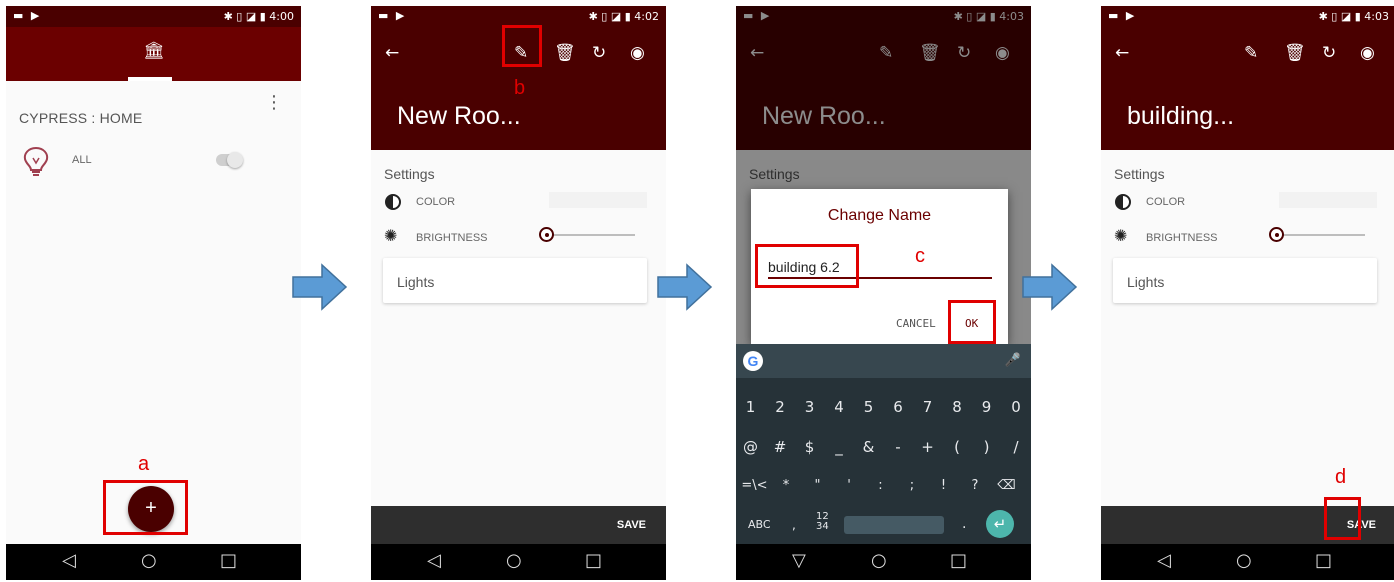  I want to click on keyboard-key: ⌫, so click(1006, 485).